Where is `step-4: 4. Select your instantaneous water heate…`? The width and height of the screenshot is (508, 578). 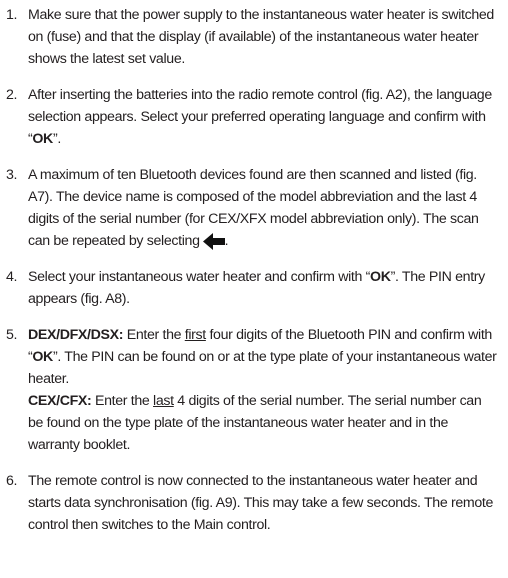
step-4: 4. Select your instantaneous water heate… is located at coordinates (252, 288).